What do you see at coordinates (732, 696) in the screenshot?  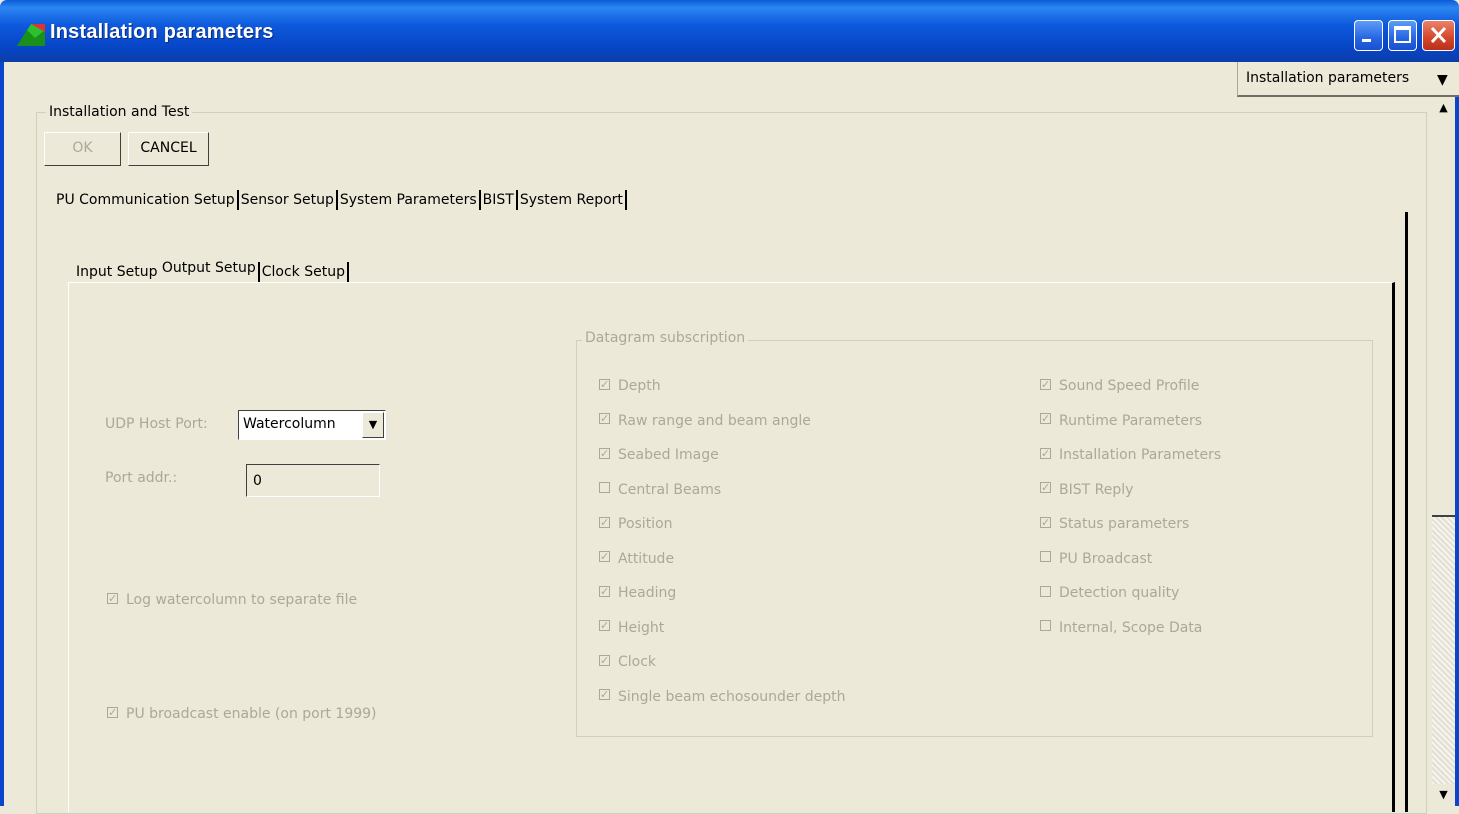 I see `datagram-checkbox-label: Single beam echosounder depth` at bounding box center [732, 696].